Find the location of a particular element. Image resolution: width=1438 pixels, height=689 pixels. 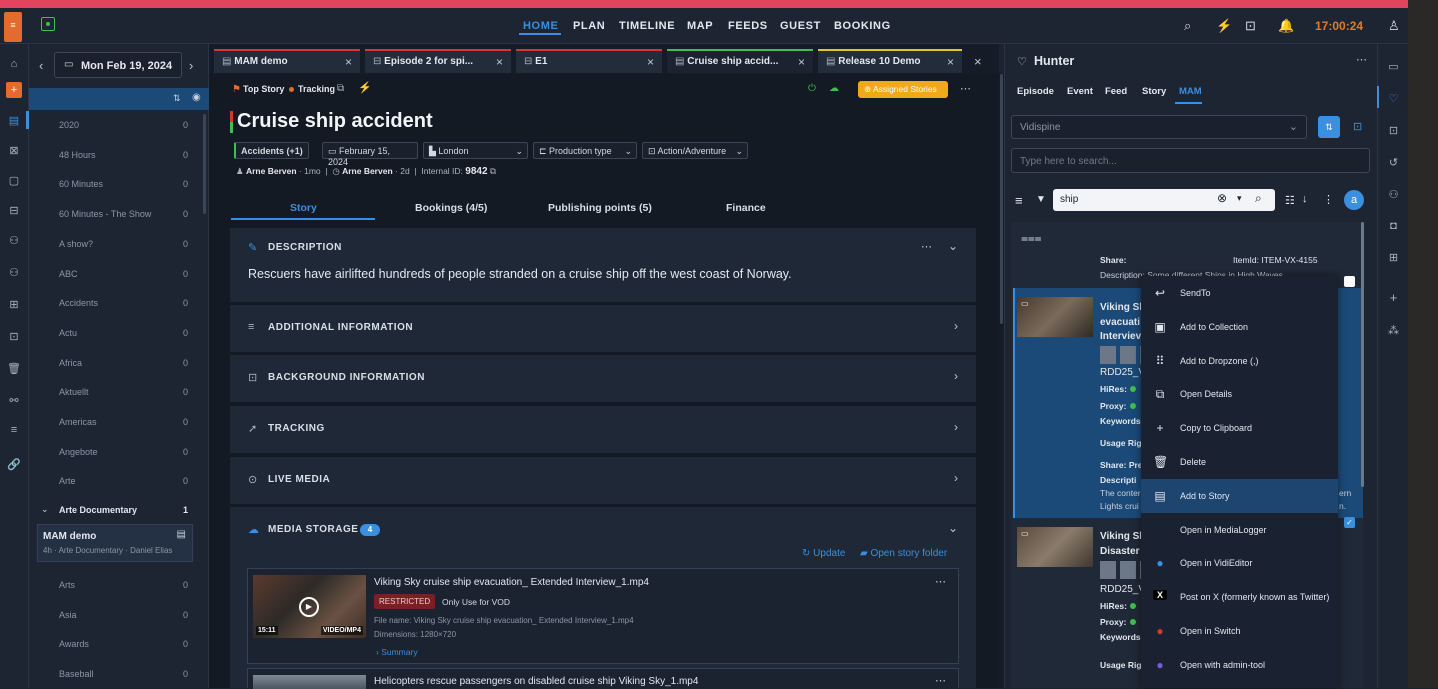

open-story-folder-button: ▰ Open story folder is located at coordinates (903, 553).